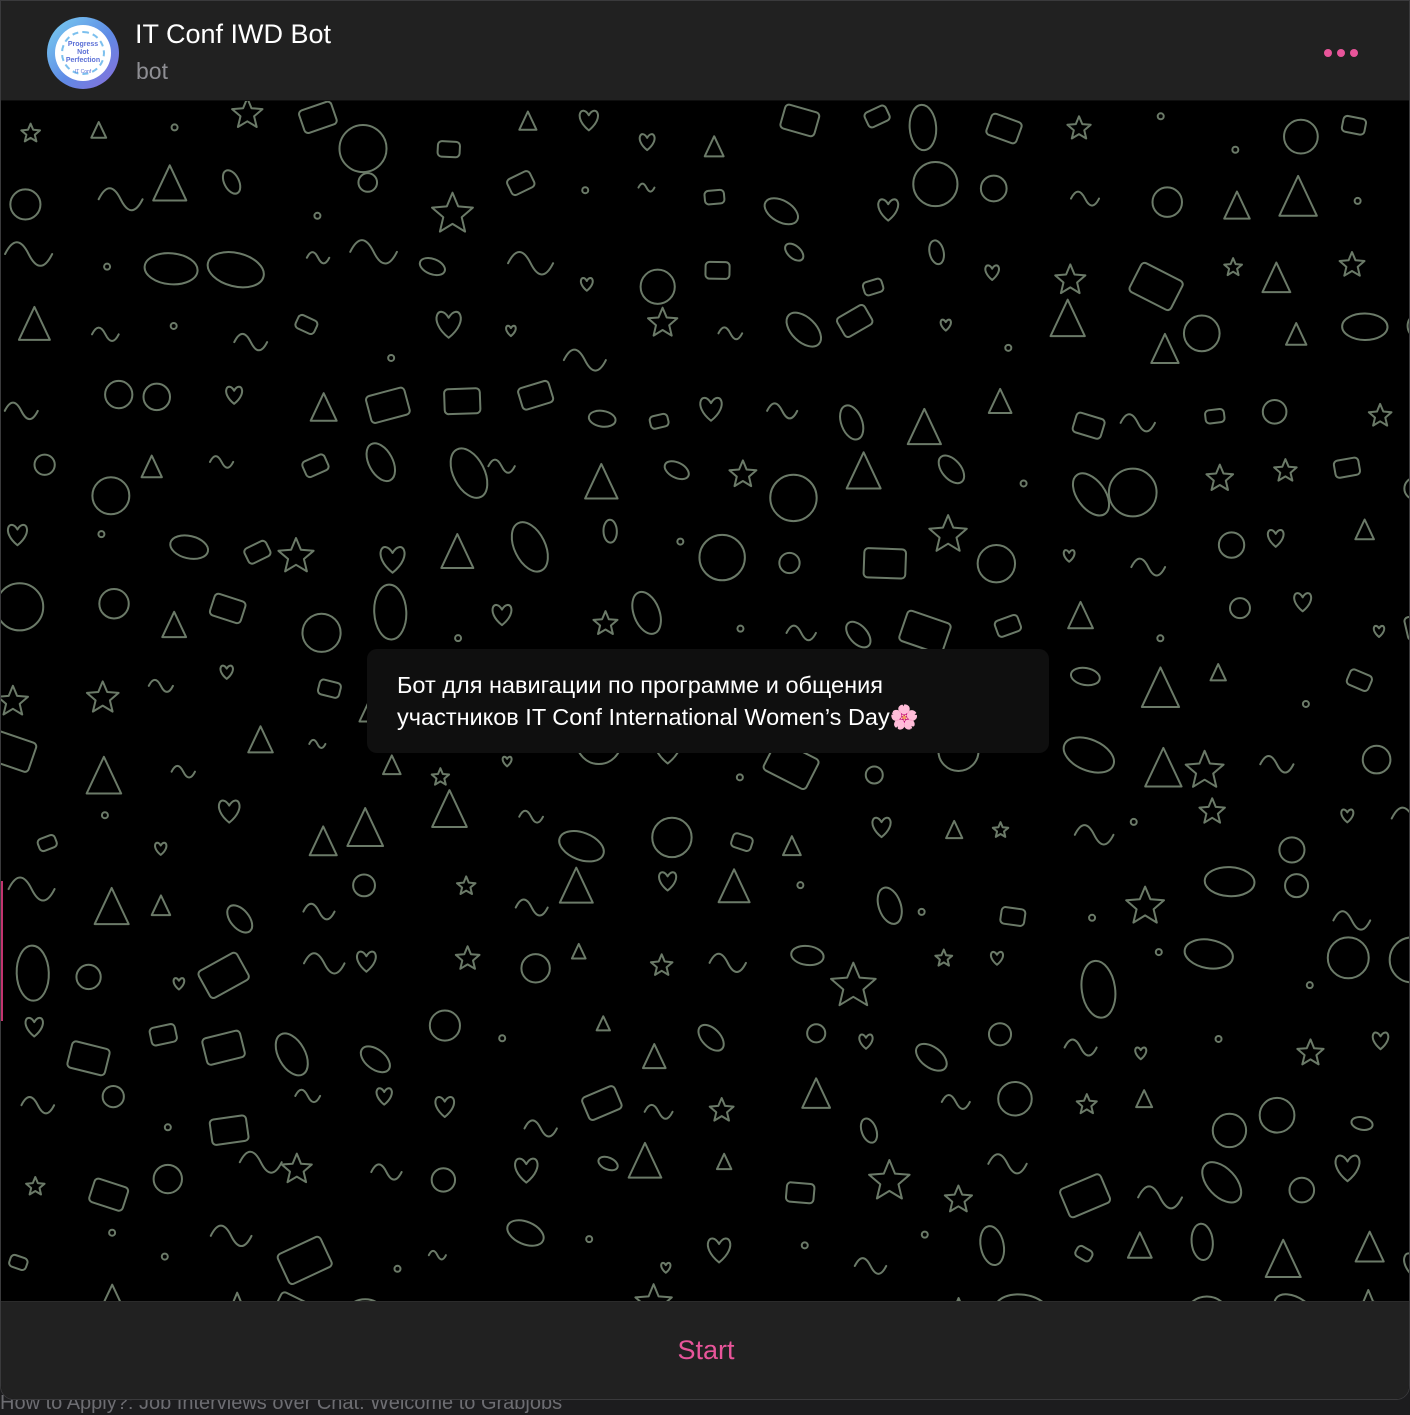 This screenshot has height=1415, width=1410. I want to click on chat-subtitle: bot, so click(152, 71).